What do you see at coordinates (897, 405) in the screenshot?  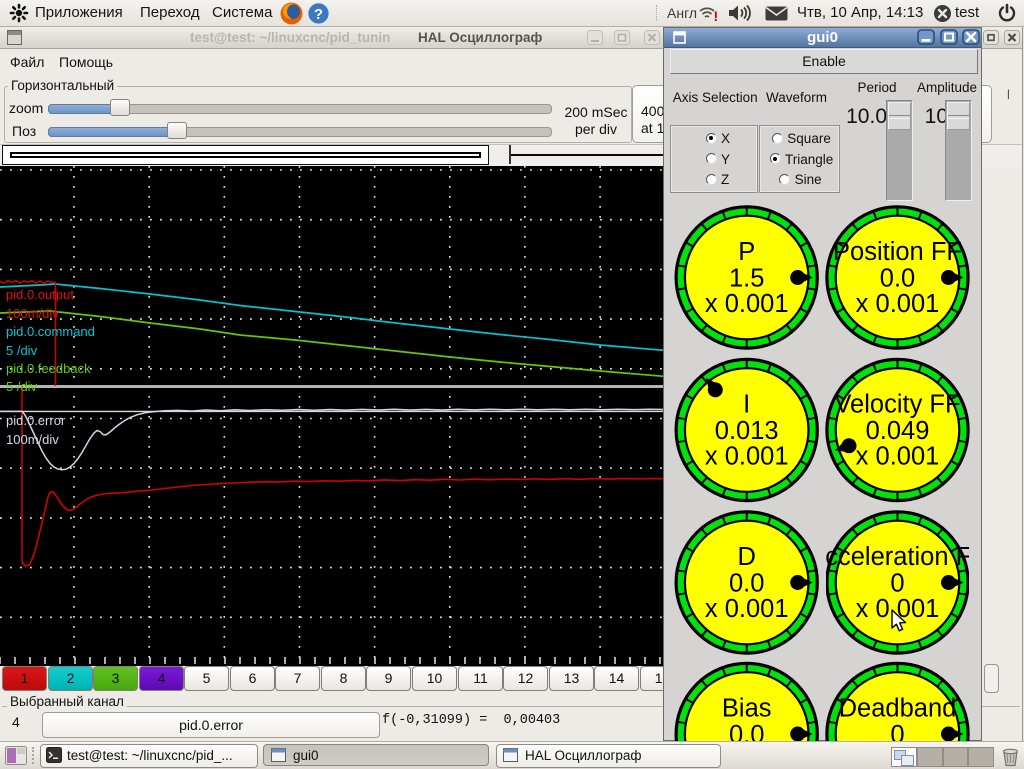 I see `svg-text: Velocity FF` at bounding box center [897, 405].